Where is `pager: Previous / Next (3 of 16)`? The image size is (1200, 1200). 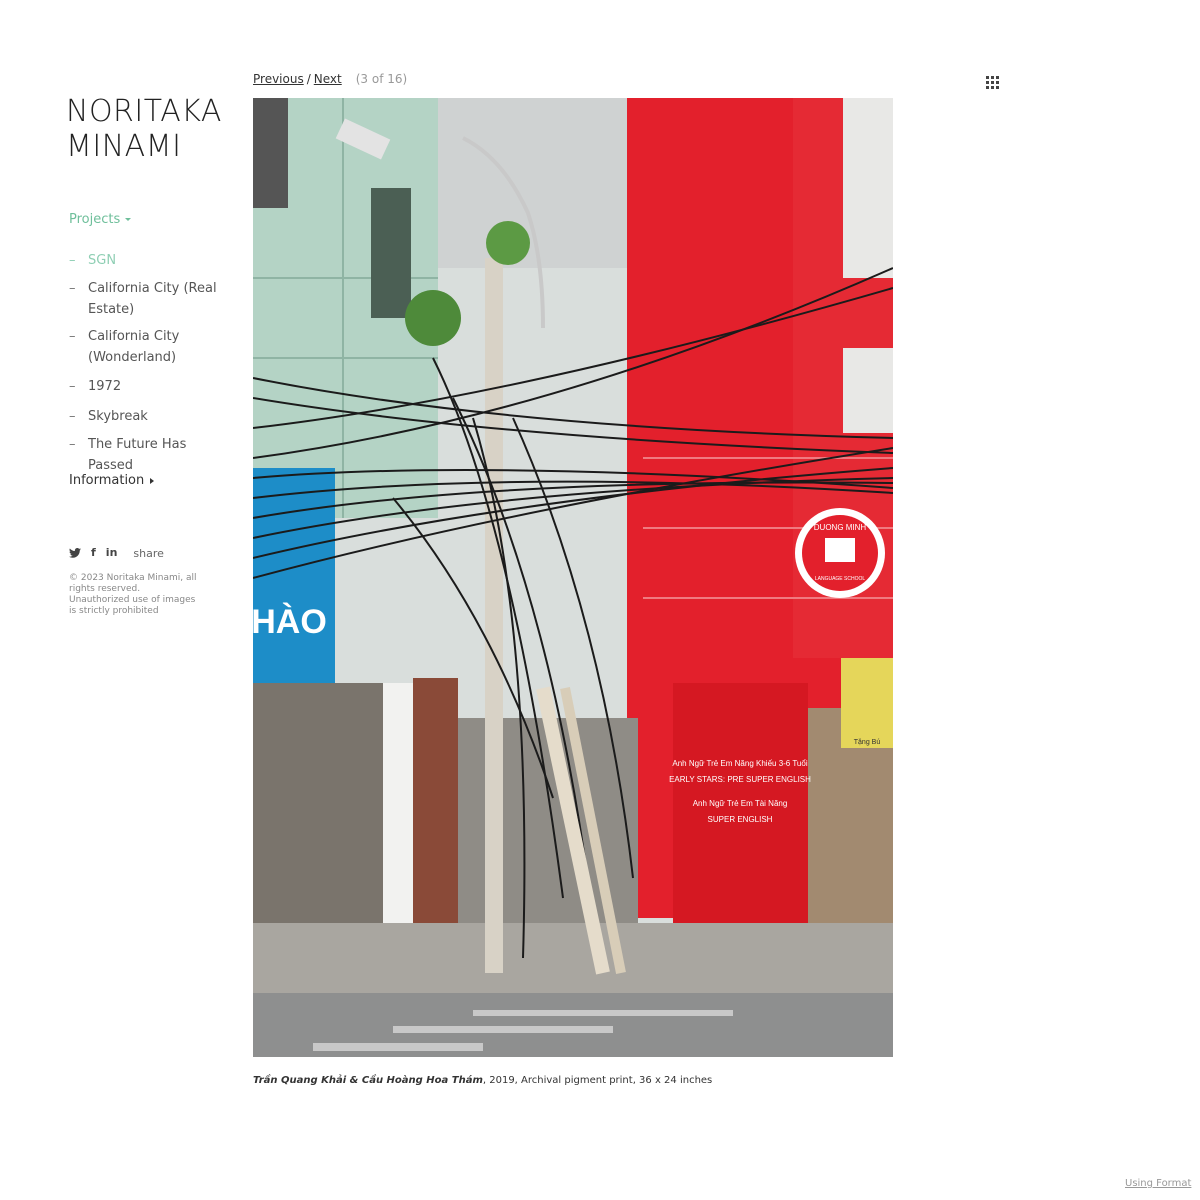
pager: Previous / Next (3 of 16) is located at coordinates (330, 79).